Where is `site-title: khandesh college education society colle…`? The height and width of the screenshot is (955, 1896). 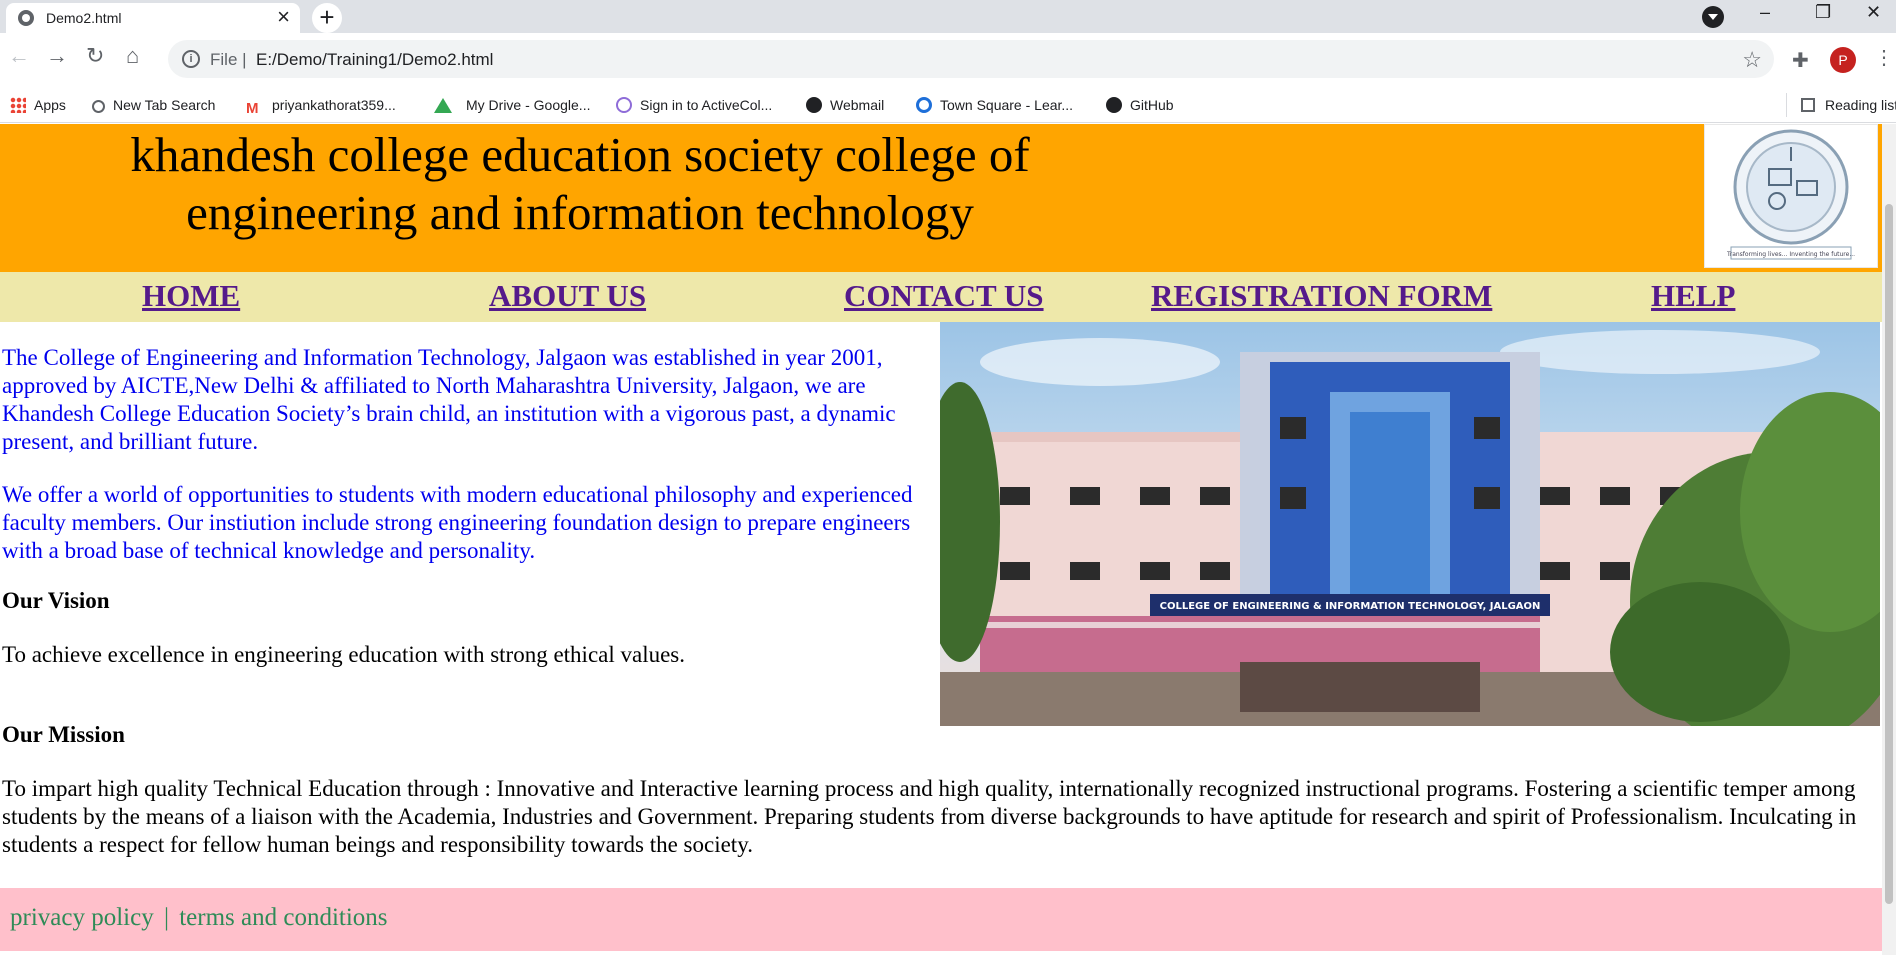 site-title: khandesh college education society colle… is located at coordinates (580, 183).